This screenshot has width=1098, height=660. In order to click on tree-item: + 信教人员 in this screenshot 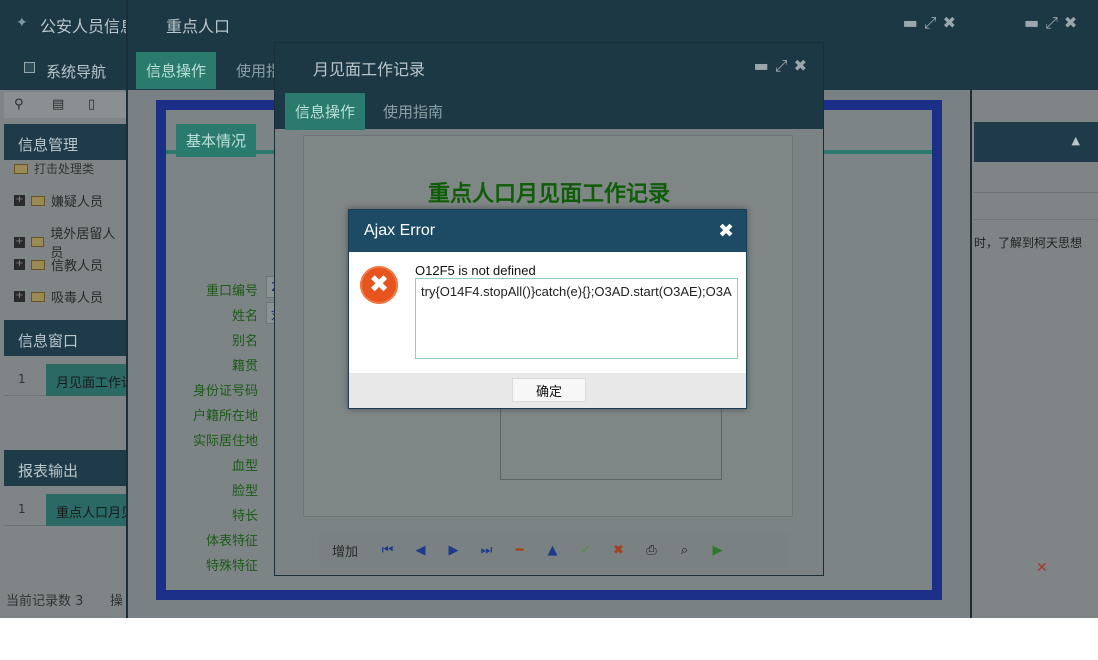, I will do `click(58, 264)`.